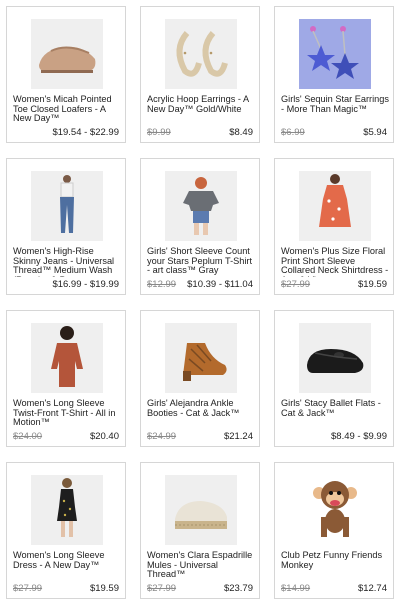 The width and height of the screenshot is (400, 600). I want to click on original-price: $14.99, so click(296, 588).